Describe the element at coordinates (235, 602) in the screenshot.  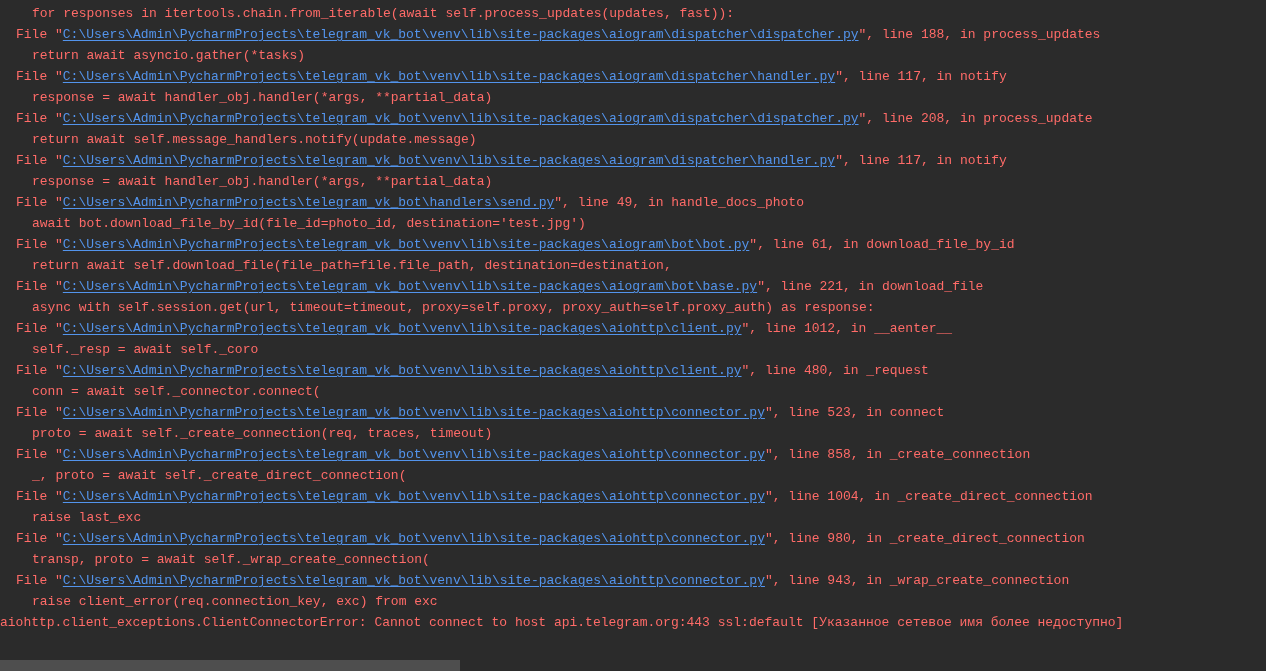
I see `traceback-code-line: raise client_error(req.connection_key, exc) from exc` at that location.